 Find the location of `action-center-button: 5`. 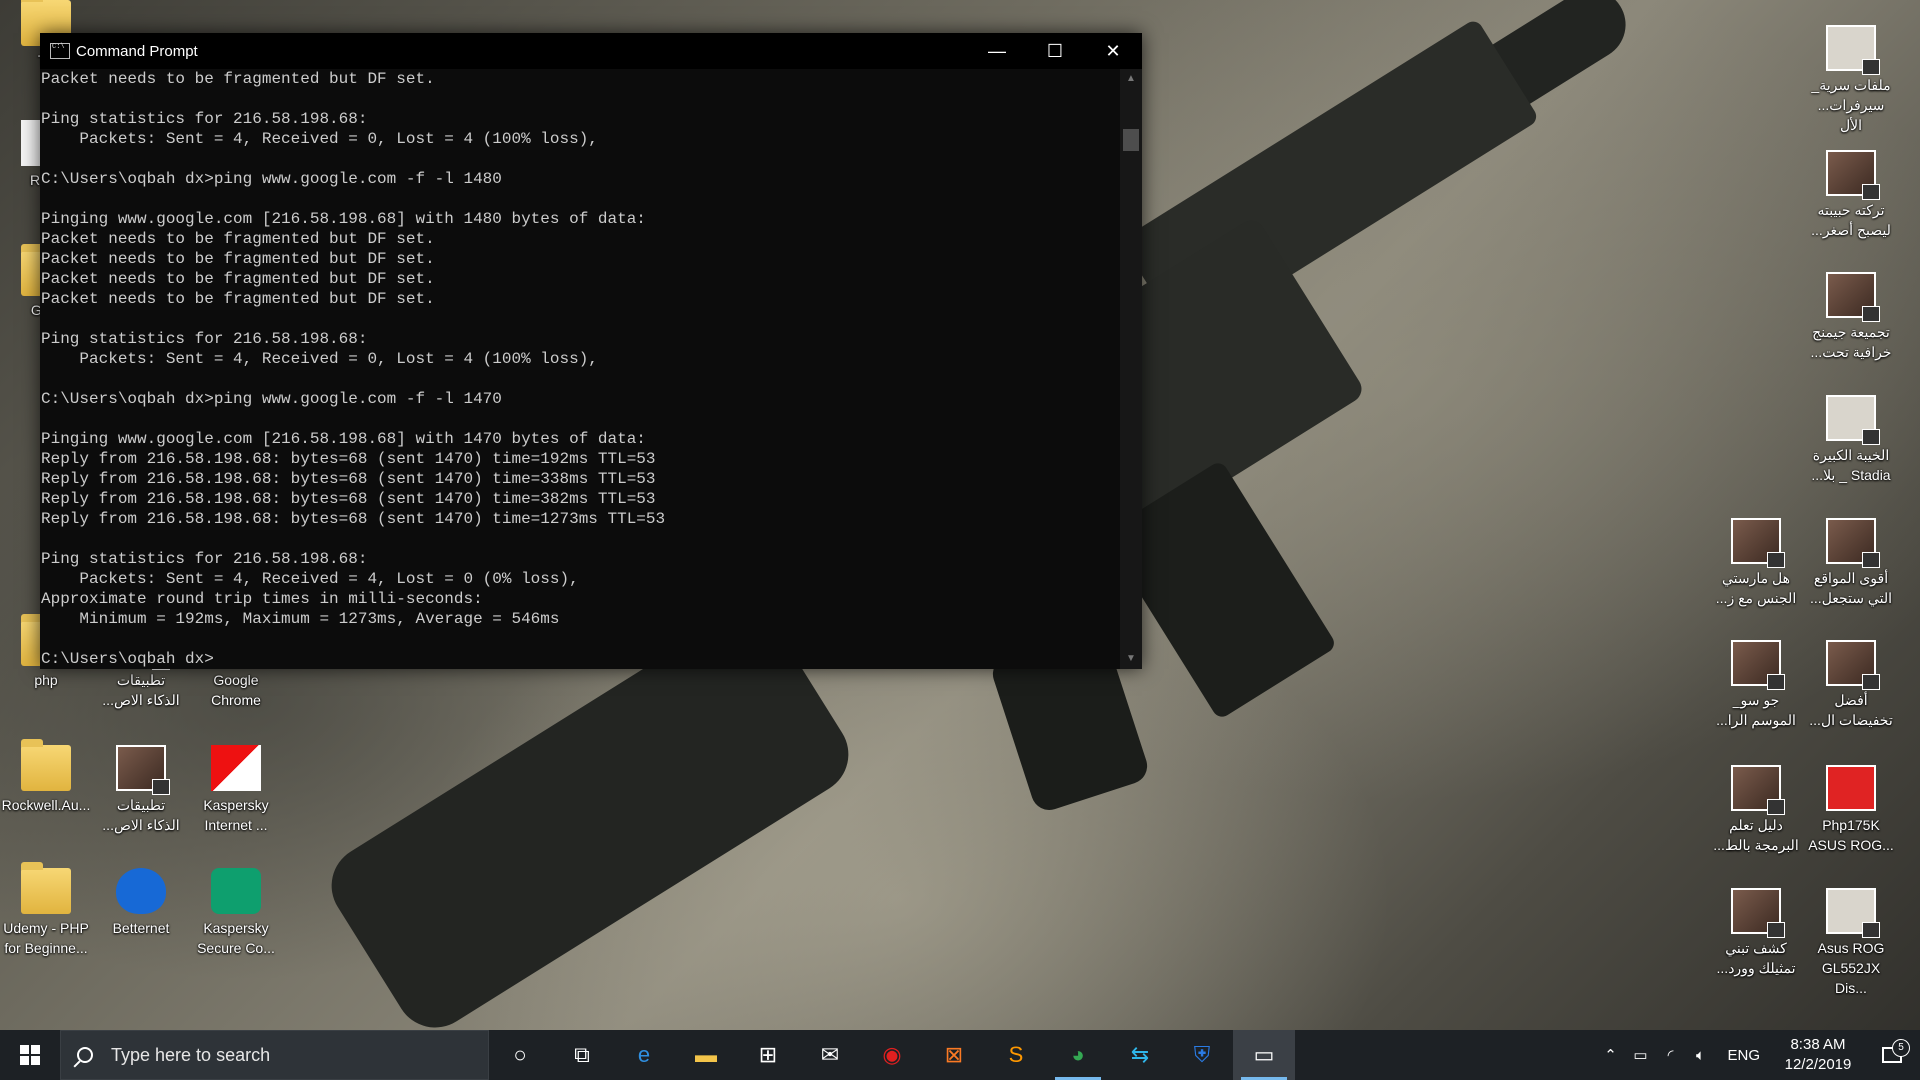

action-center-button: 5 is located at coordinates (1892, 1051).